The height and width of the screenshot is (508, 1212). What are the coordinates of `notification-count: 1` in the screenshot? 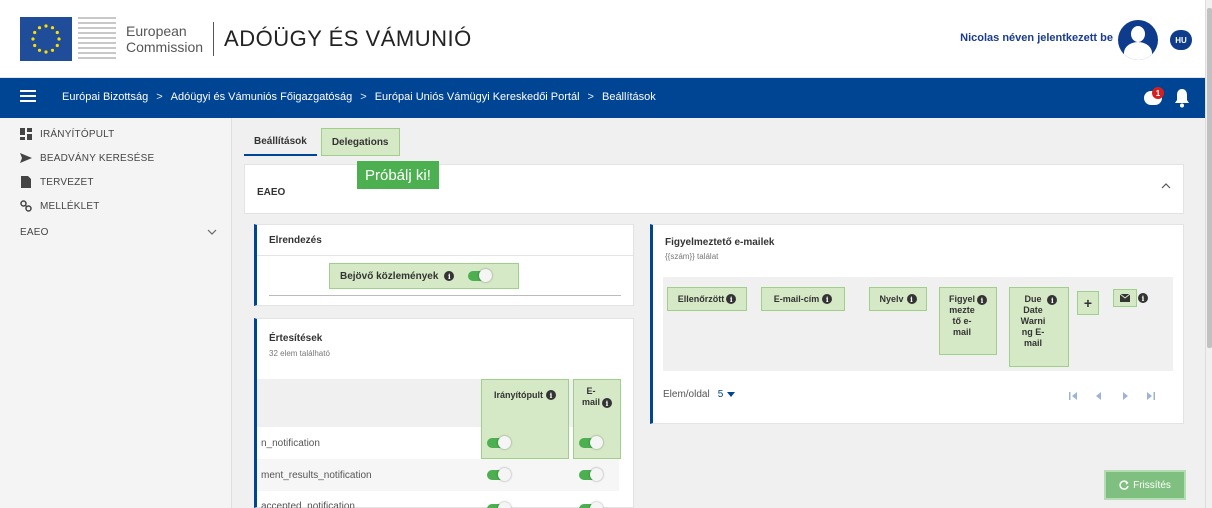 It's located at (1158, 93).